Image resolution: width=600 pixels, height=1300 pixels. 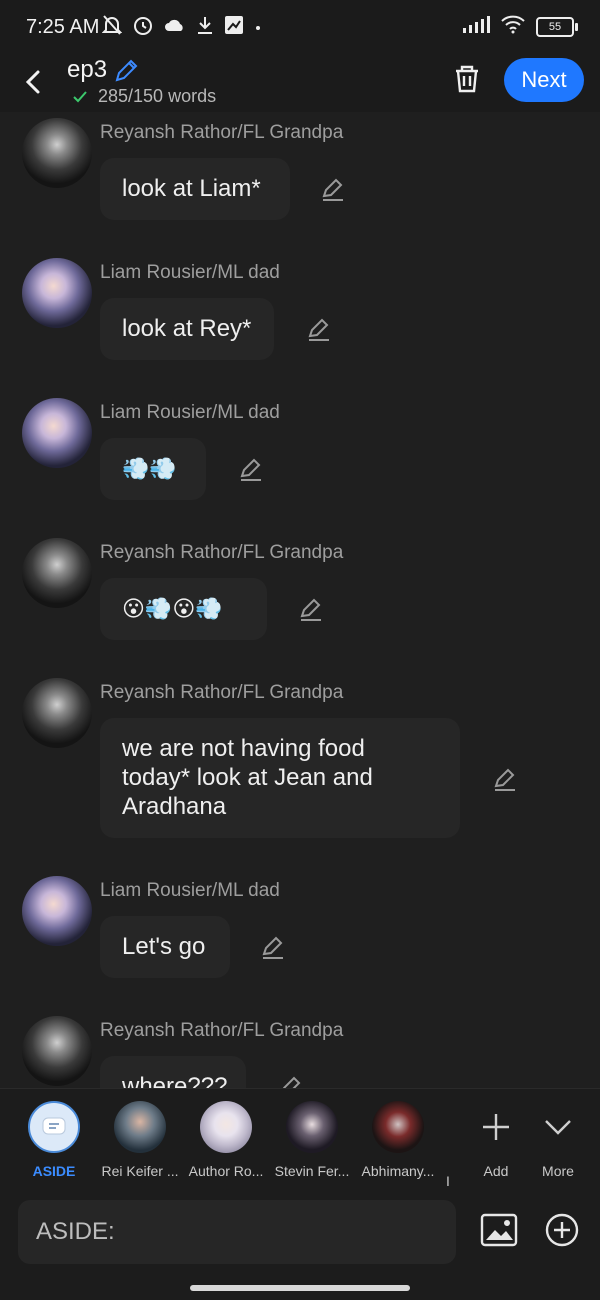 I want to click on app-icon, so click(x=234, y=27).